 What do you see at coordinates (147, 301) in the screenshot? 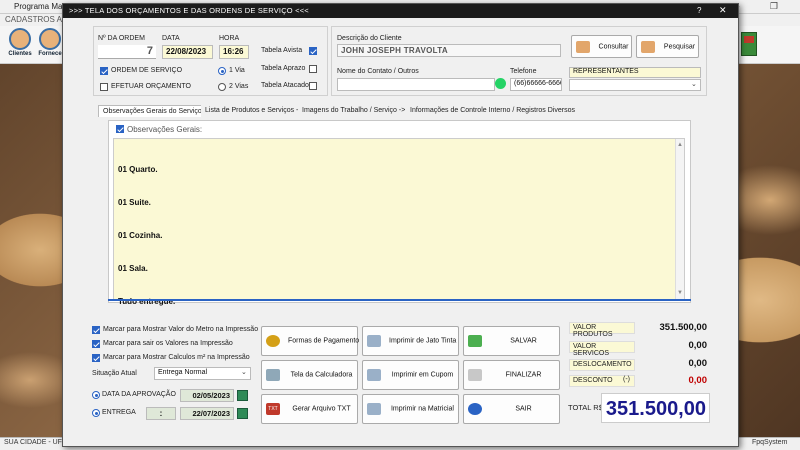
I see `obs-line: Tudo entregue.` at bounding box center [147, 301].